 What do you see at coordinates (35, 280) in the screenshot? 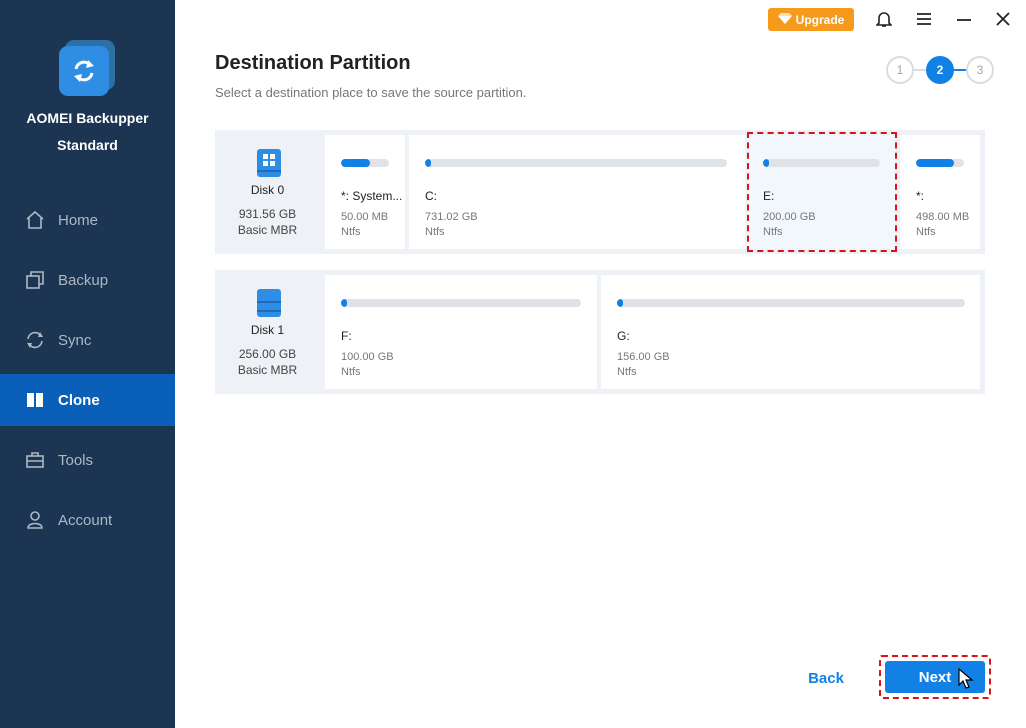
I see `backup-icon` at bounding box center [35, 280].